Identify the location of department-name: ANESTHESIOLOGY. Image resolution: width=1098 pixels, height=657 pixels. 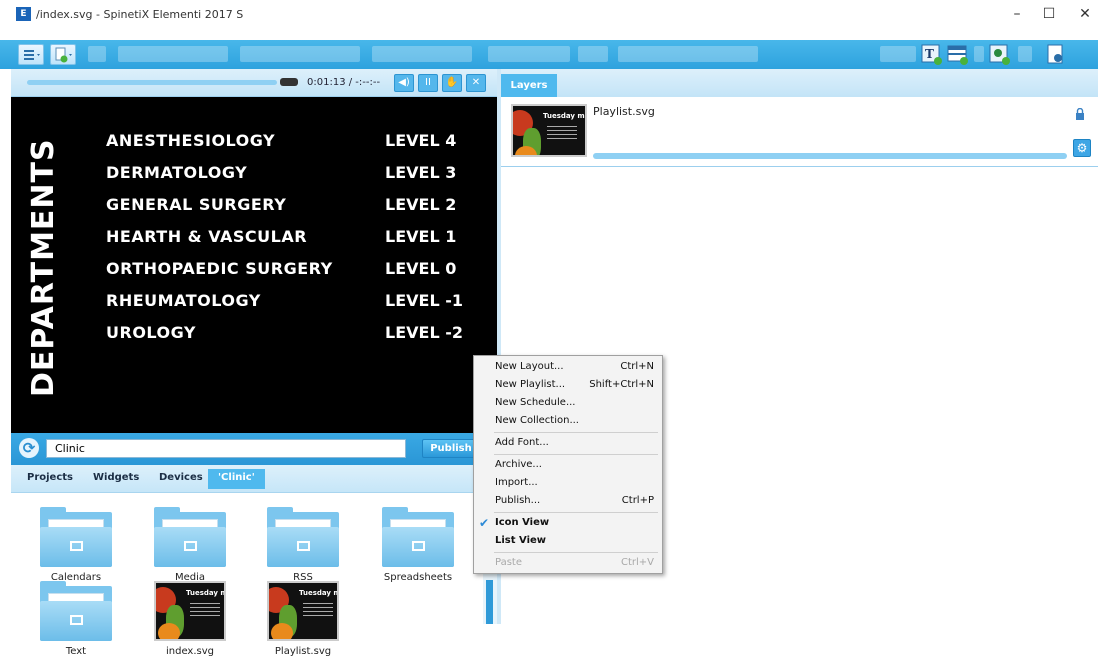
(191, 140).